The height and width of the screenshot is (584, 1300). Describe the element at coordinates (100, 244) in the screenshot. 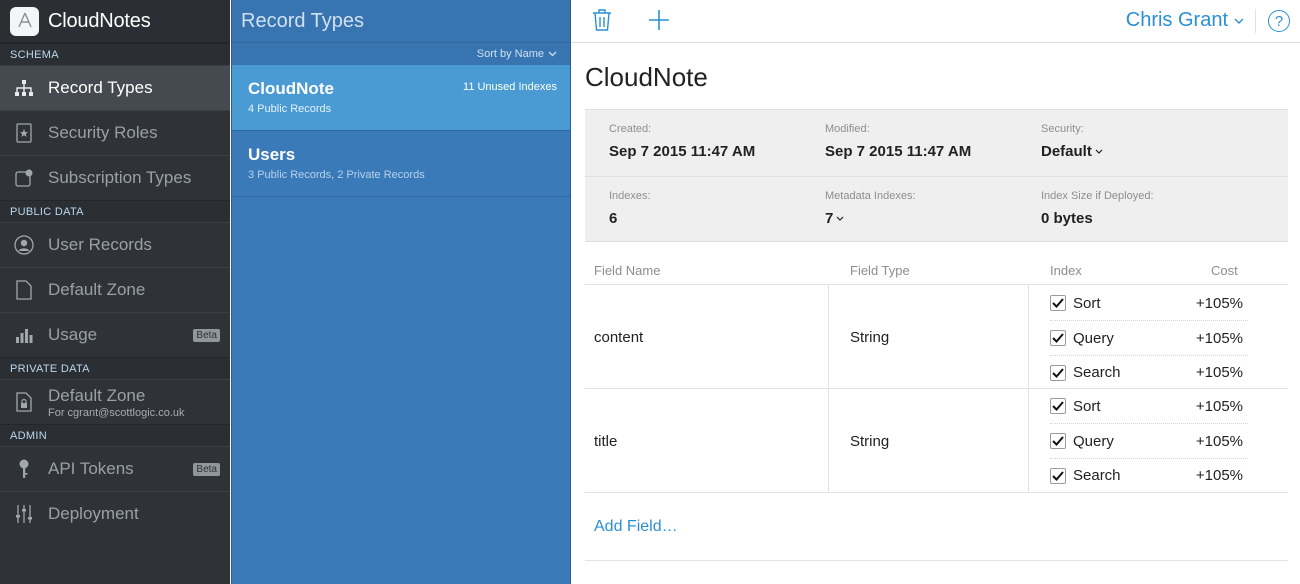

I see `sidebar-item-label: User Records` at that location.